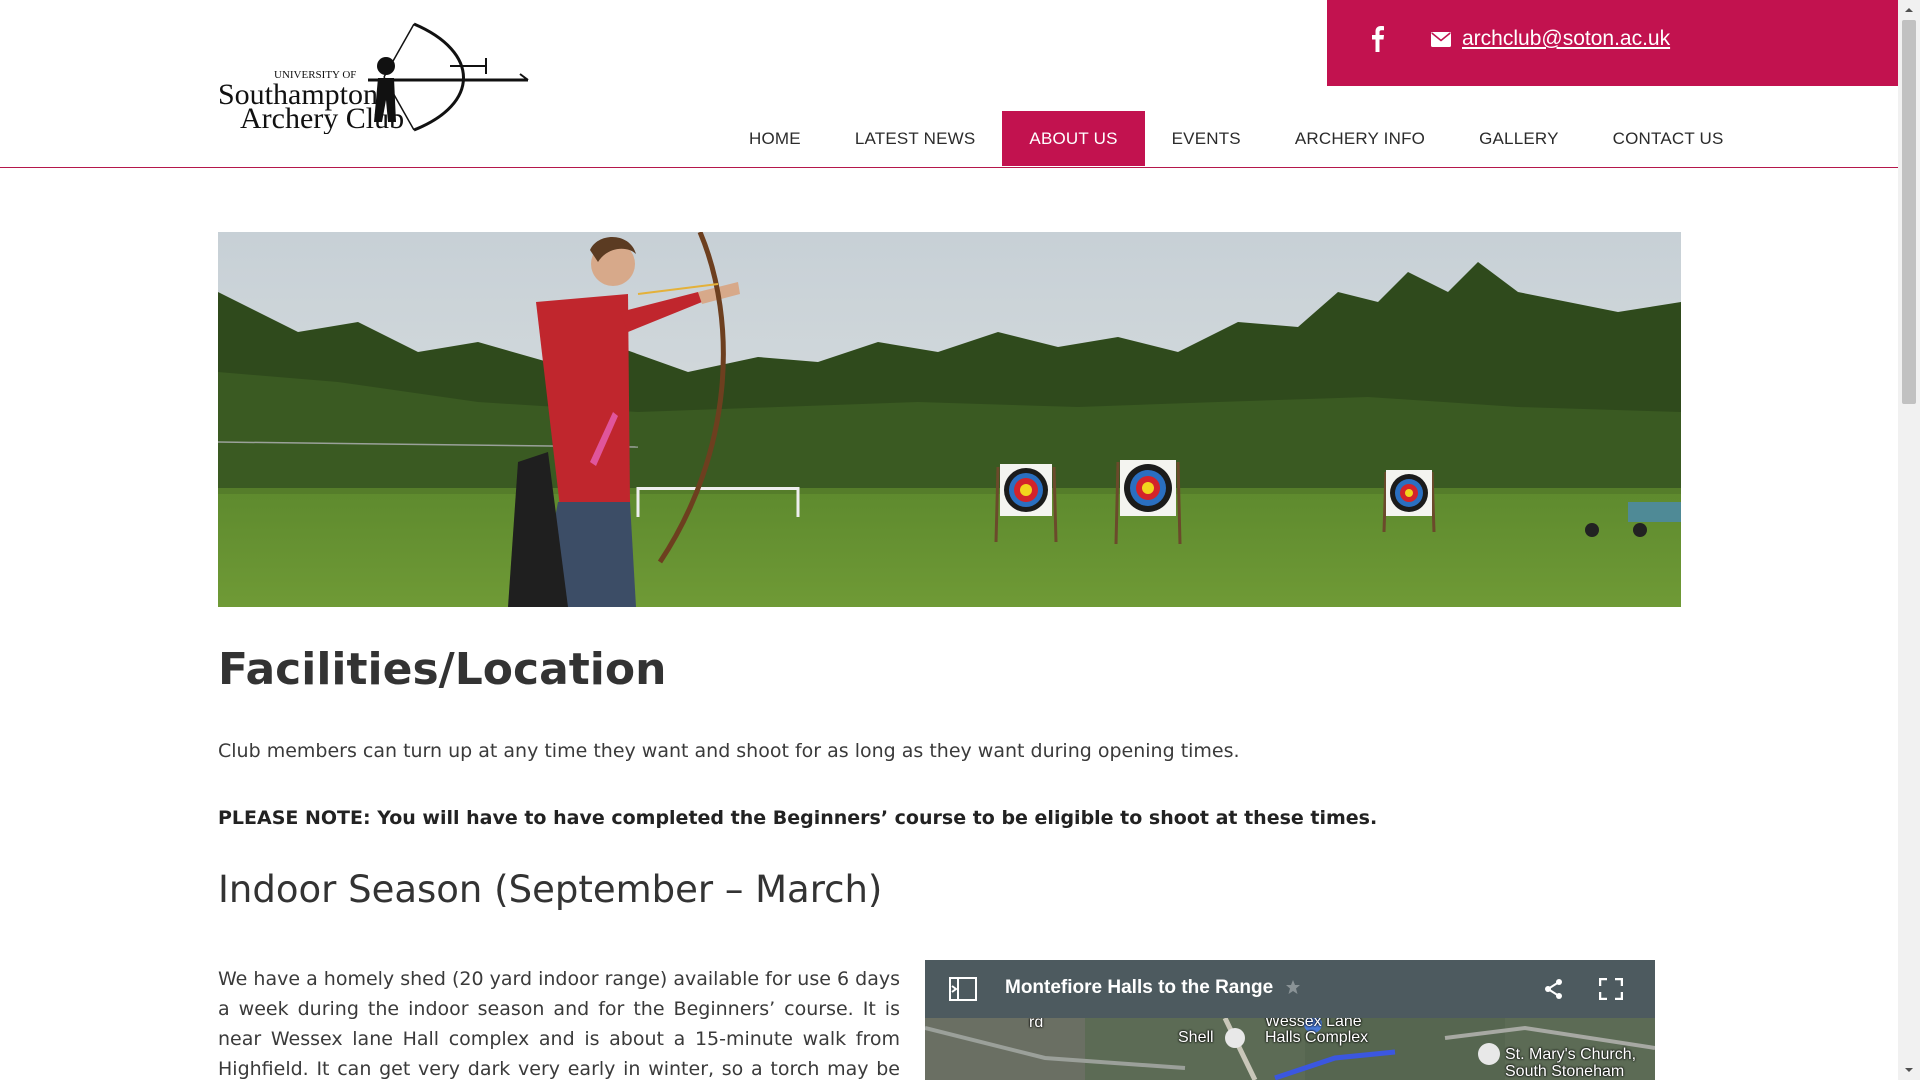 The image size is (1920, 1080). Describe the element at coordinates (550, 889) in the screenshot. I see `indoor-season-heading: Indoor Season (September – March)` at that location.